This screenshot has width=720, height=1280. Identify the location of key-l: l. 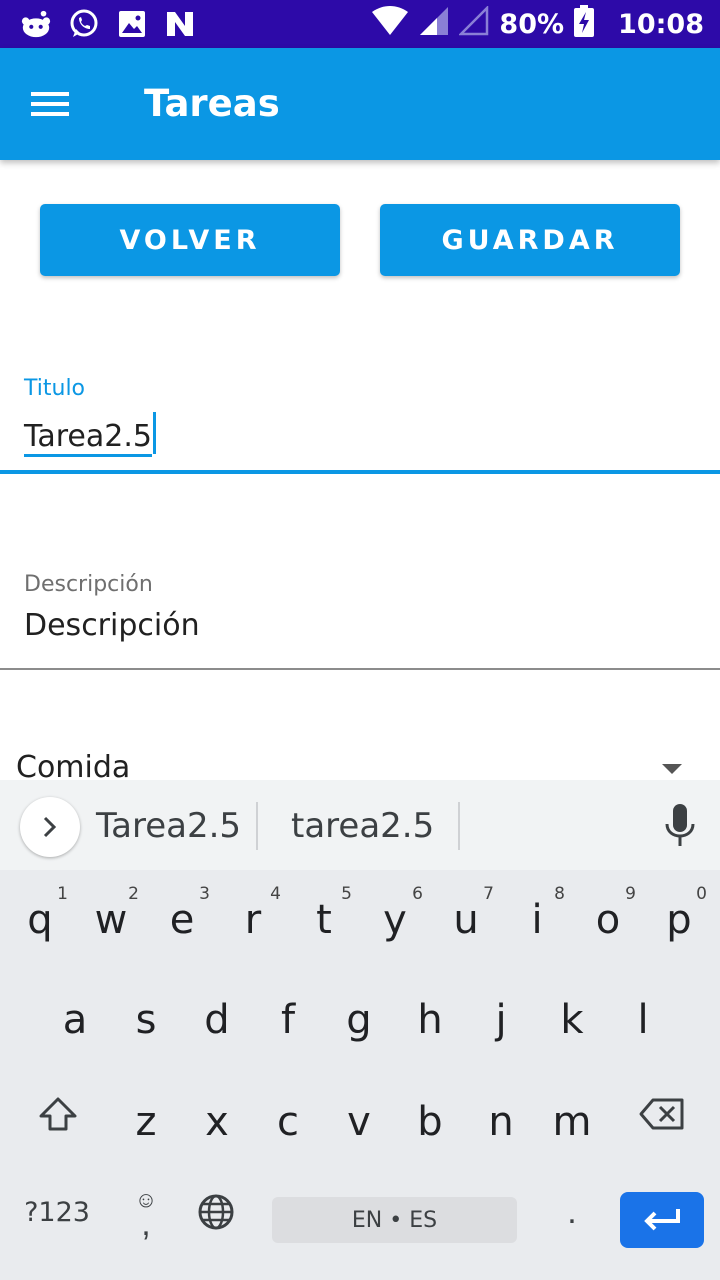
(643, 1020).